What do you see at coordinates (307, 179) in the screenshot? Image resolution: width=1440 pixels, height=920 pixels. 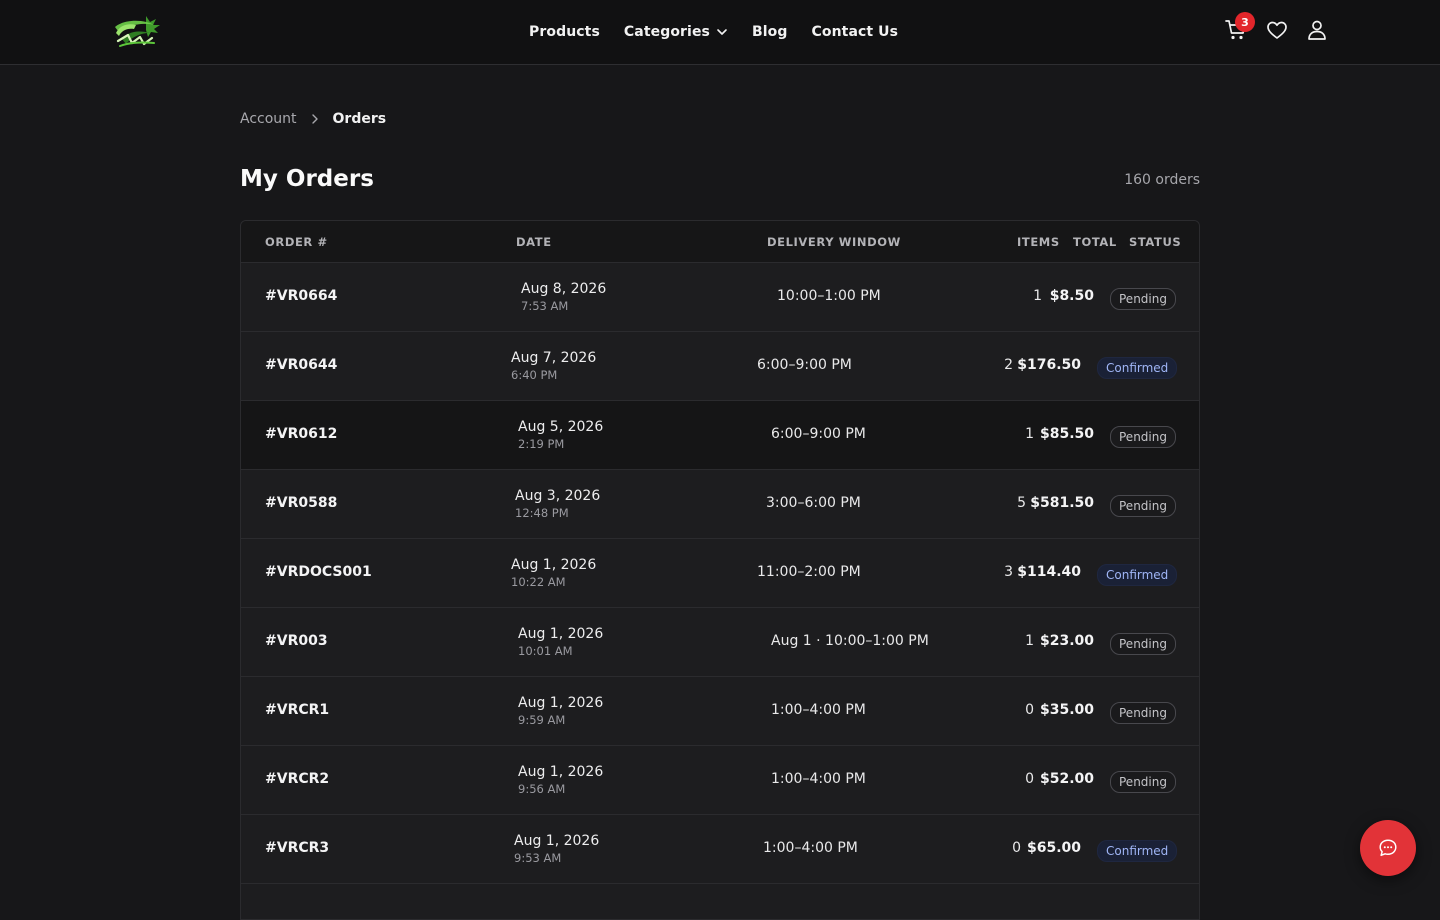 I see `page-title: My Orders` at bounding box center [307, 179].